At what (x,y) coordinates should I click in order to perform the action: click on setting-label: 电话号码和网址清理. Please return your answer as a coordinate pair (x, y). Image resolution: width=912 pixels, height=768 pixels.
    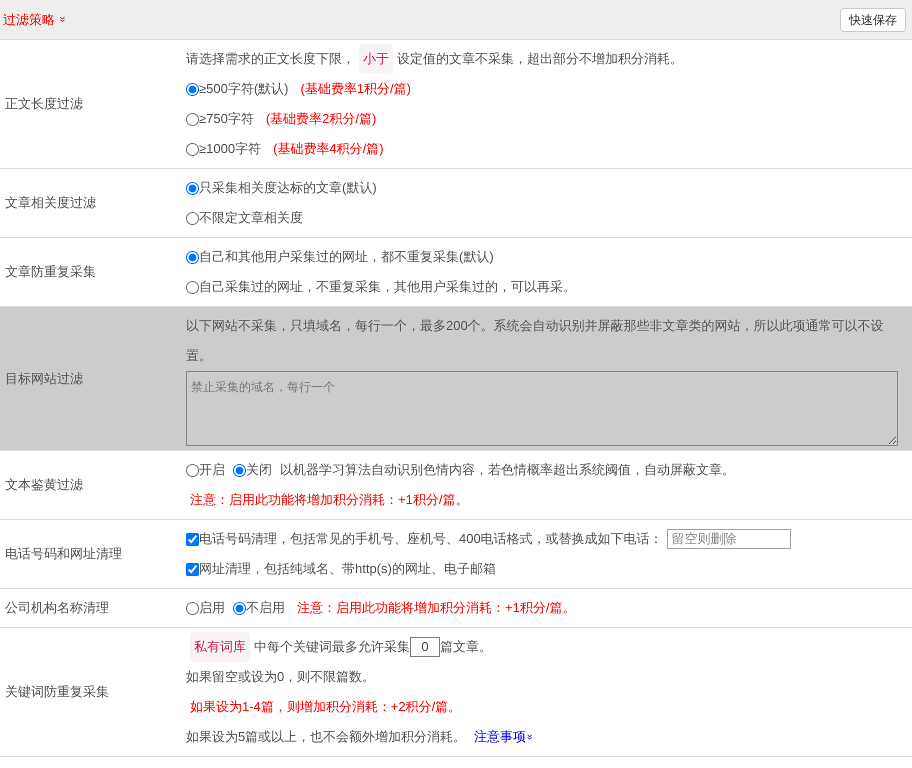
    Looking at the image, I should click on (63, 554).